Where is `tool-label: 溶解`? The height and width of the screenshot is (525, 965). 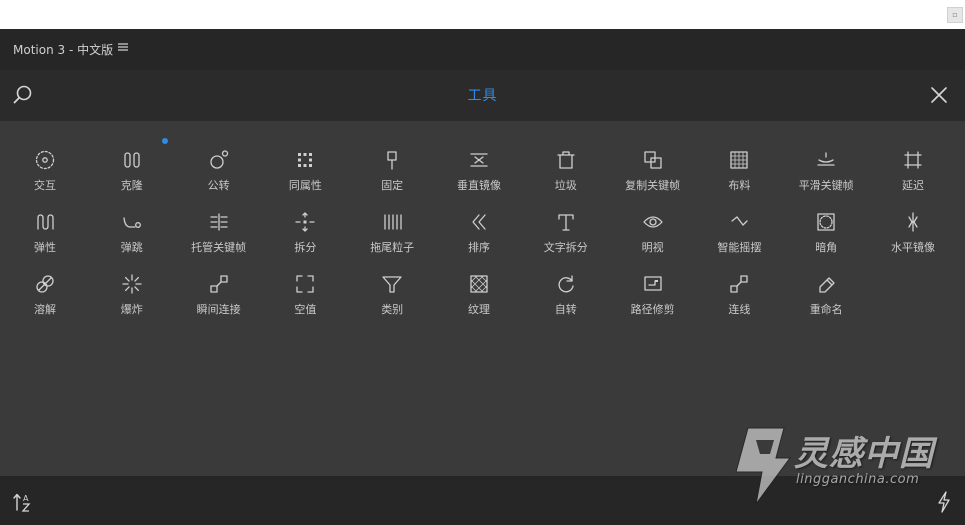 tool-label: 溶解 is located at coordinates (45, 309).